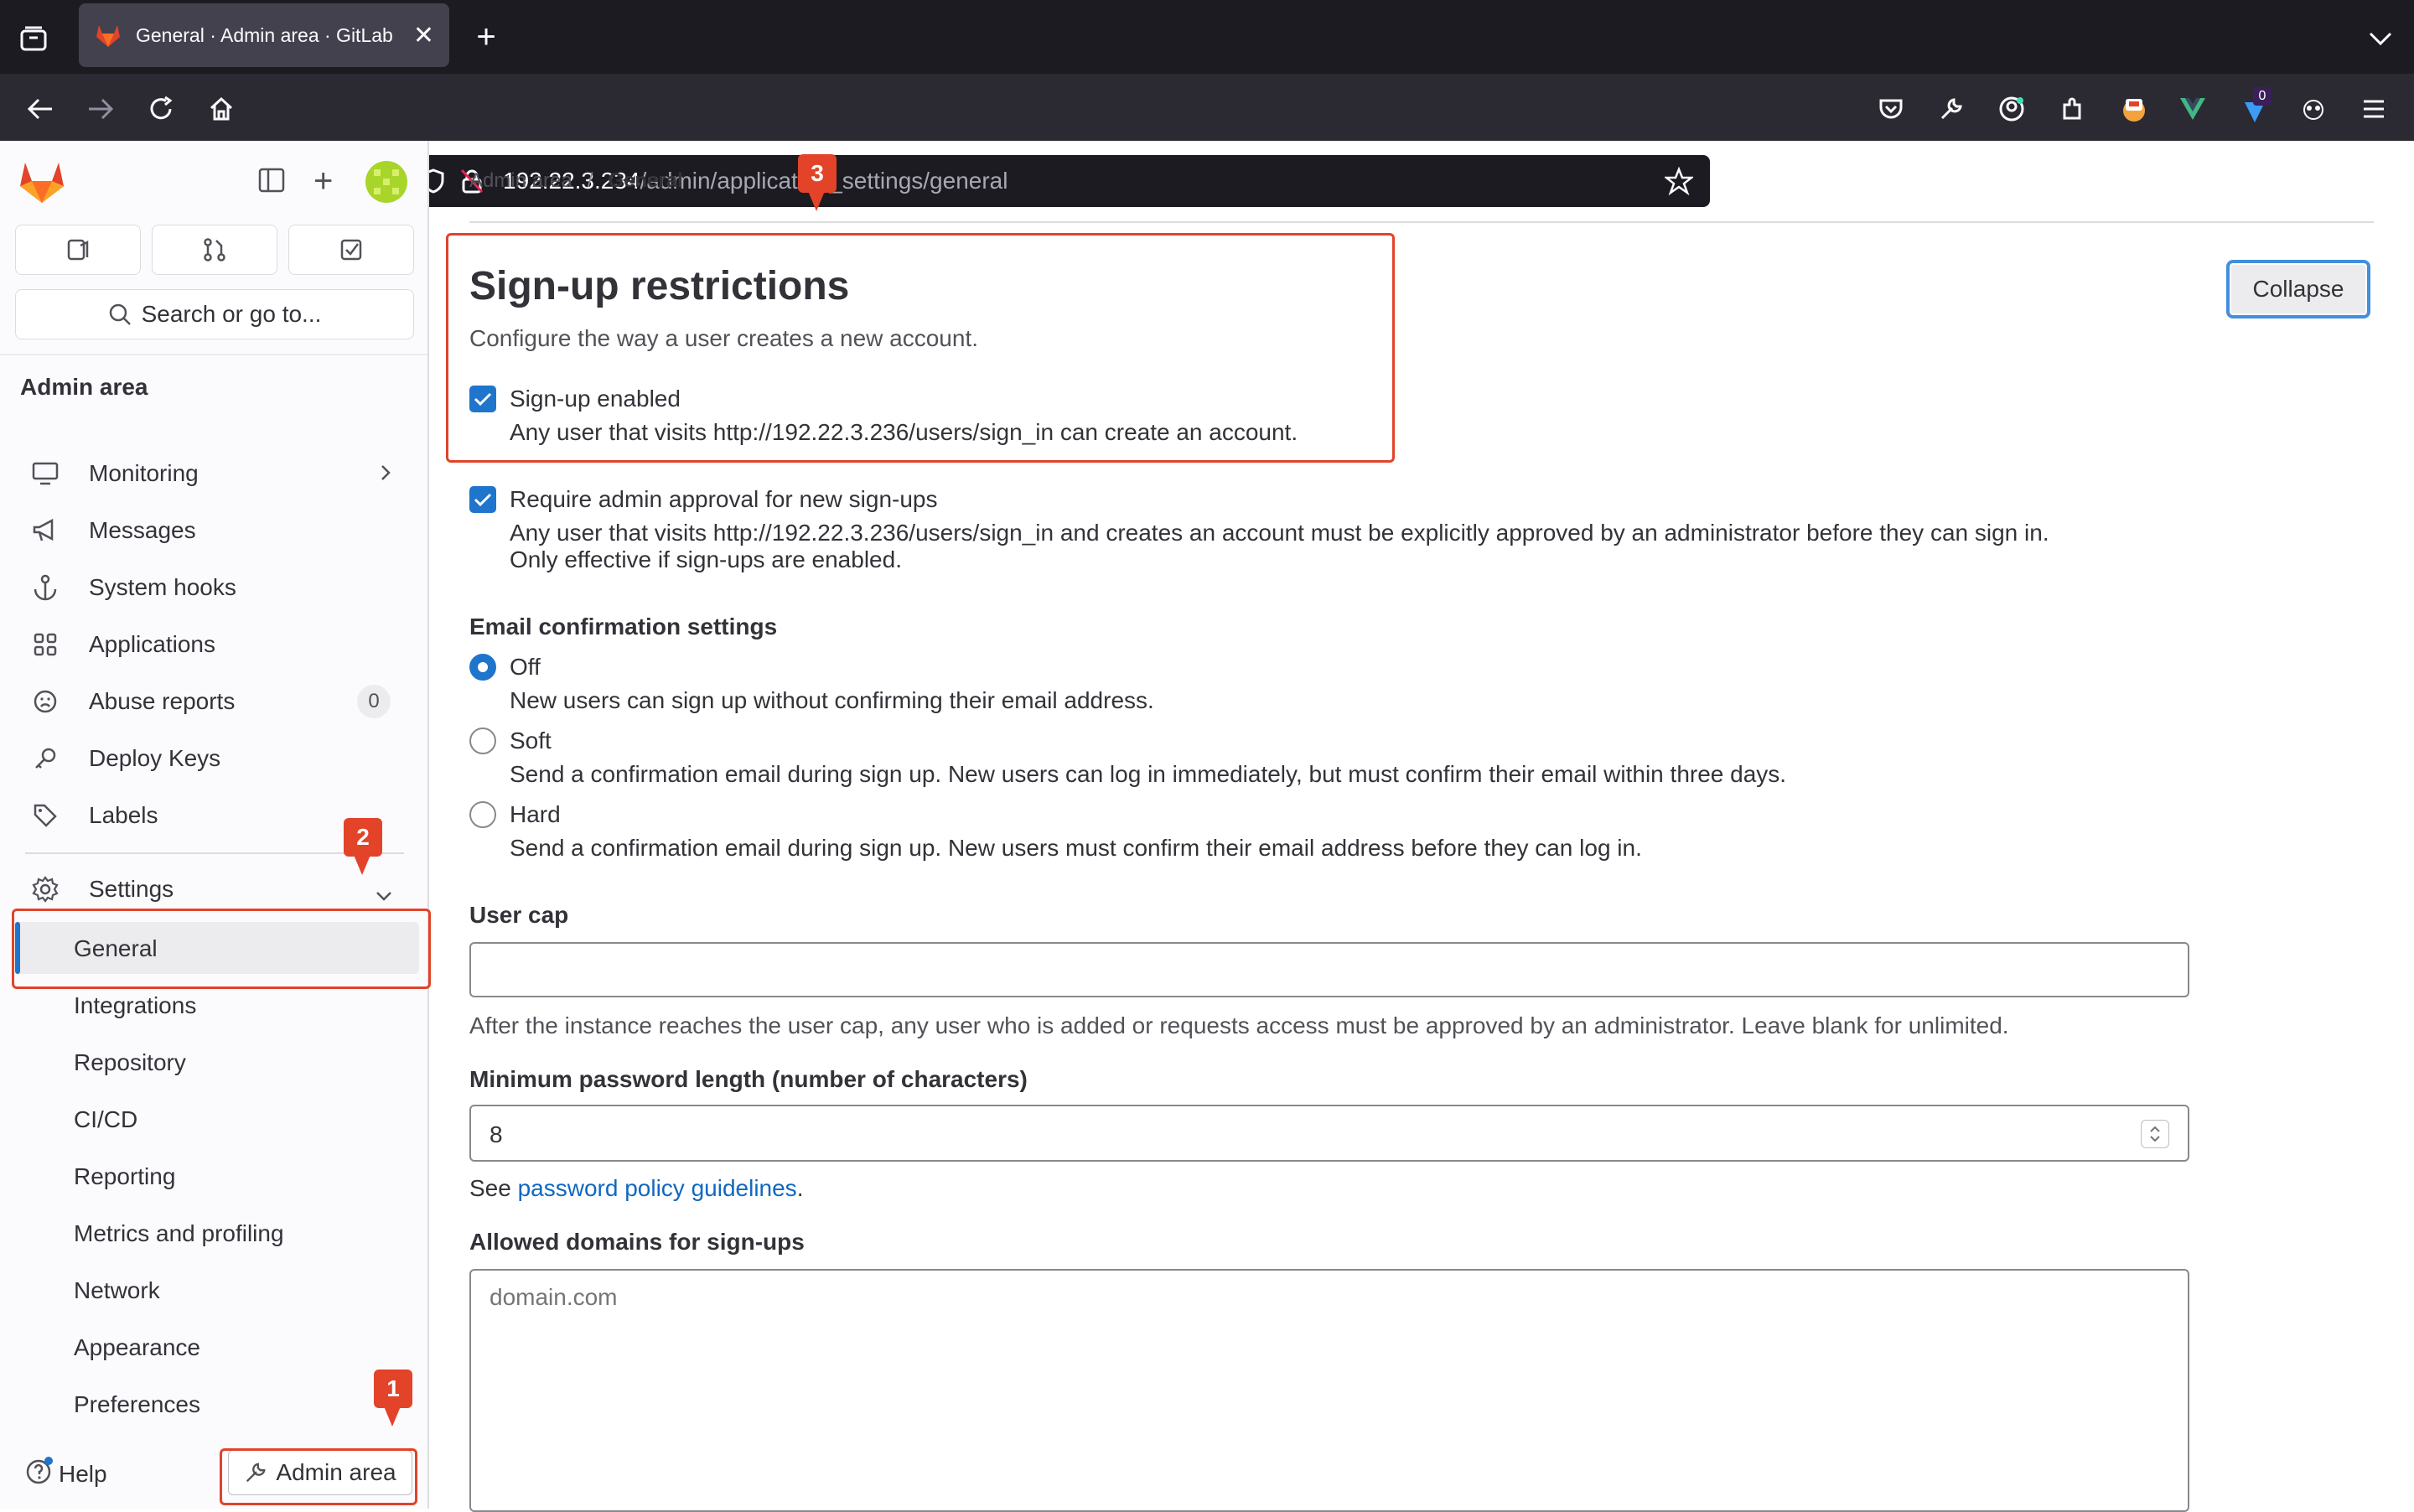 The image size is (2414, 1512). Describe the element at coordinates (45, 758) in the screenshot. I see `key-icon` at that location.